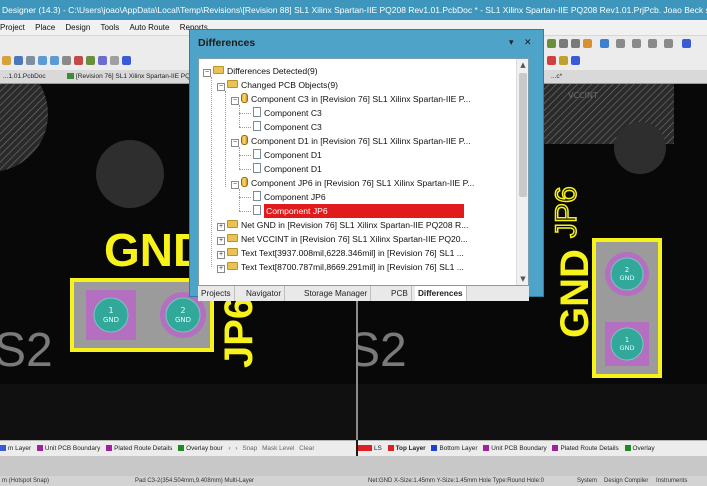 This screenshot has height=486, width=707. What do you see at coordinates (563, 43) in the screenshot?
I see `nav-back-icon` at bounding box center [563, 43].